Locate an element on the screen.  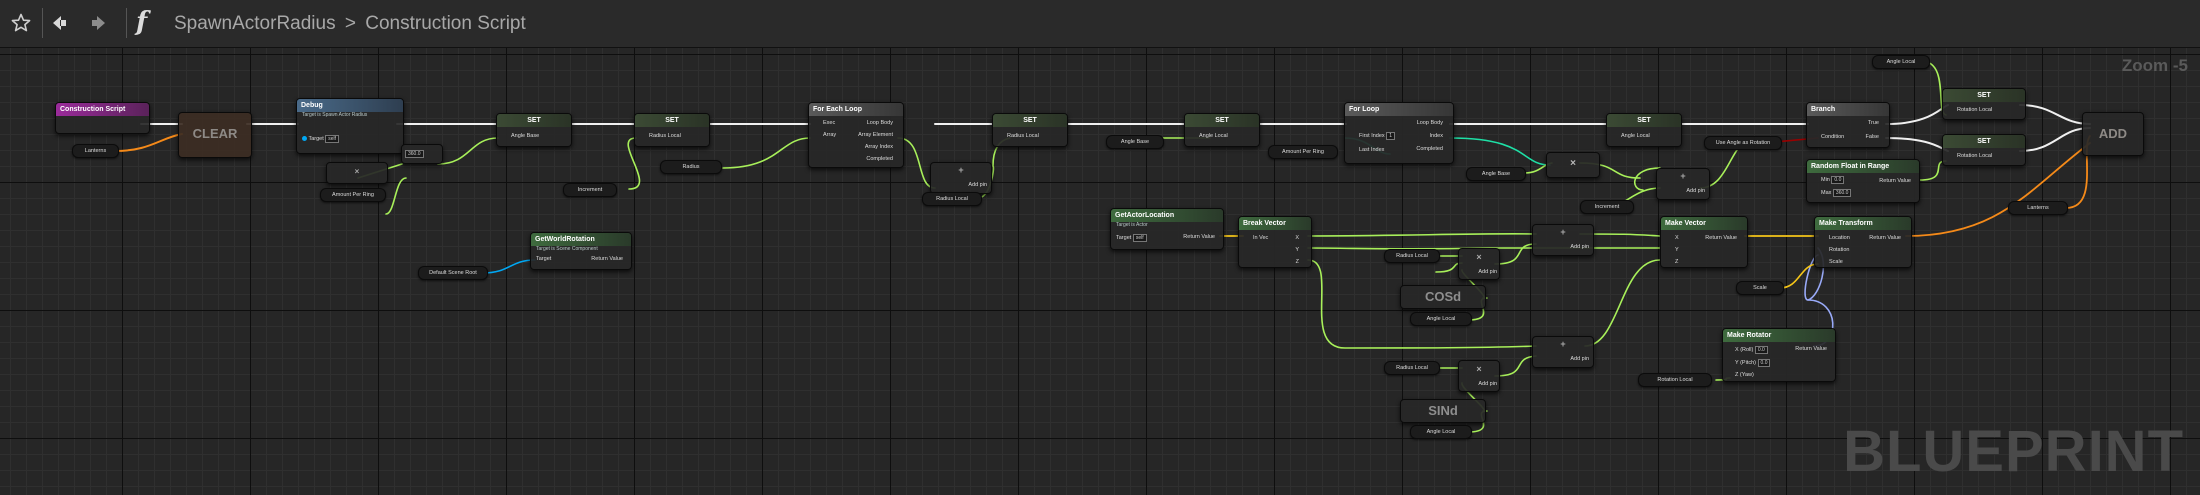
first-index-pin: First Index 1 is located at coordinates (1377, 136).